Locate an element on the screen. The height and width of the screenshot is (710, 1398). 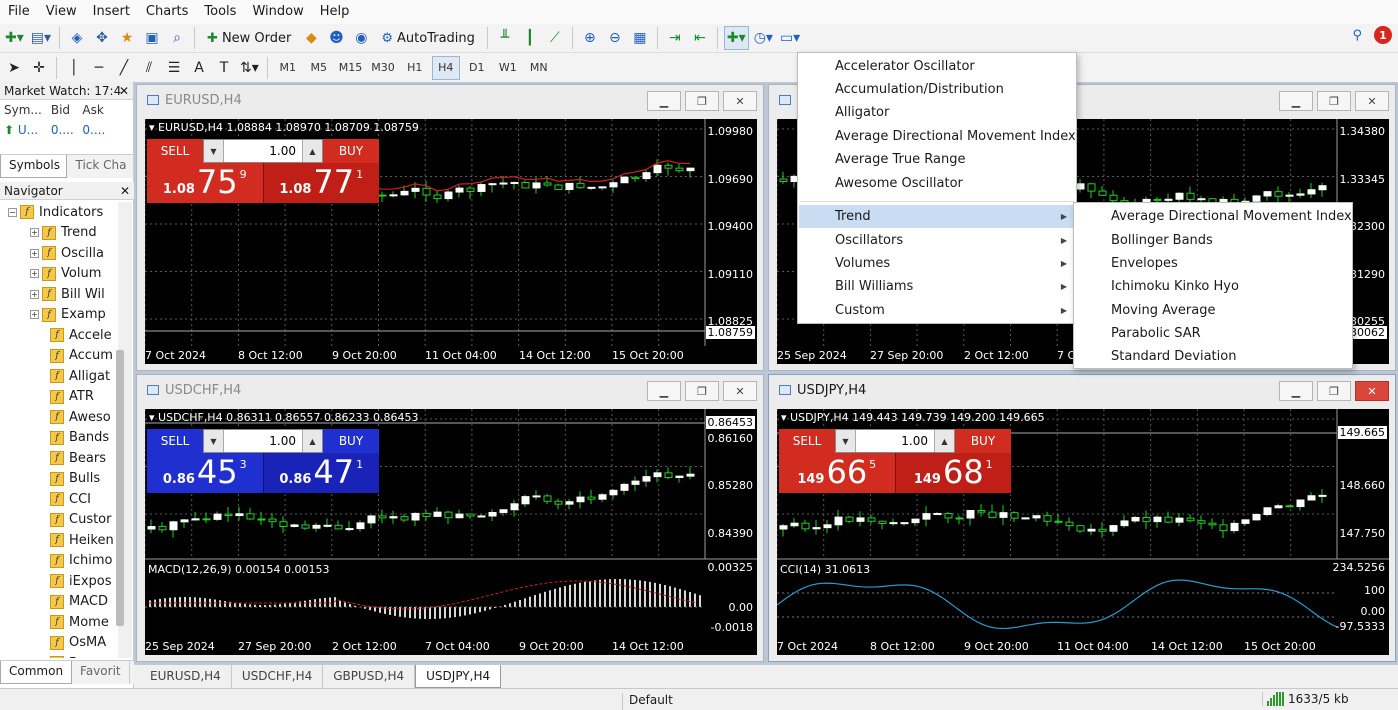
crosshair-icon: ✛ is located at coordinates (39, 68).